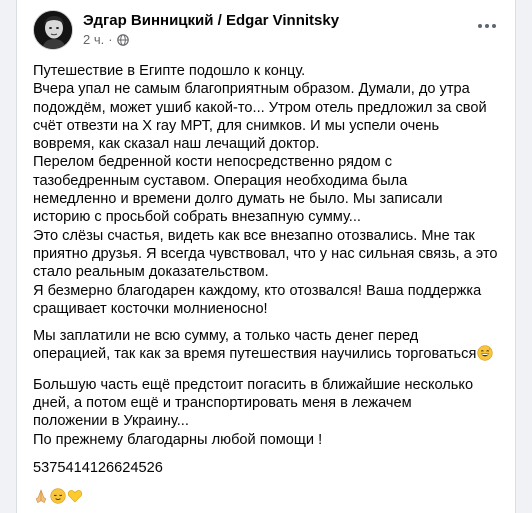 This screenshot has height=513, width=532. Describe the element at coordinates (58, 496) in the screenshot. I see `relieved-face-emoji-icon` at that location.